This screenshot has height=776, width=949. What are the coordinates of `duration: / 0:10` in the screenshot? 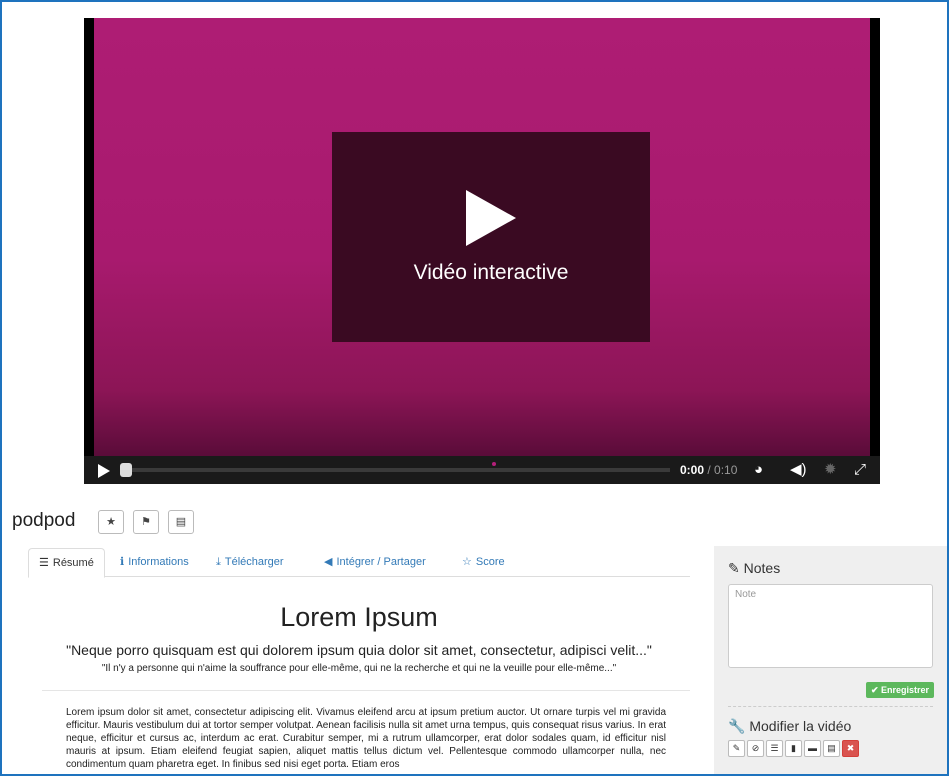 It's located at (722, 470).